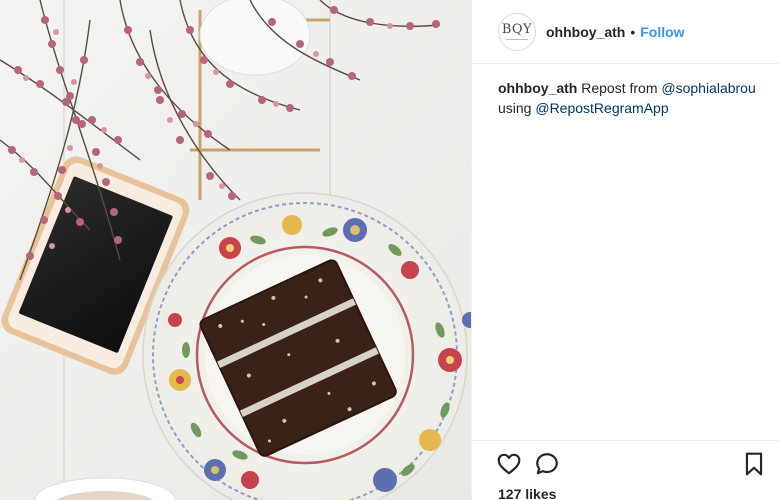 This screenshot has width=780, height=500. Describe the element at coordinates (527, 493) in the screenshot. I see `likes-count: 127 likes` at that location.